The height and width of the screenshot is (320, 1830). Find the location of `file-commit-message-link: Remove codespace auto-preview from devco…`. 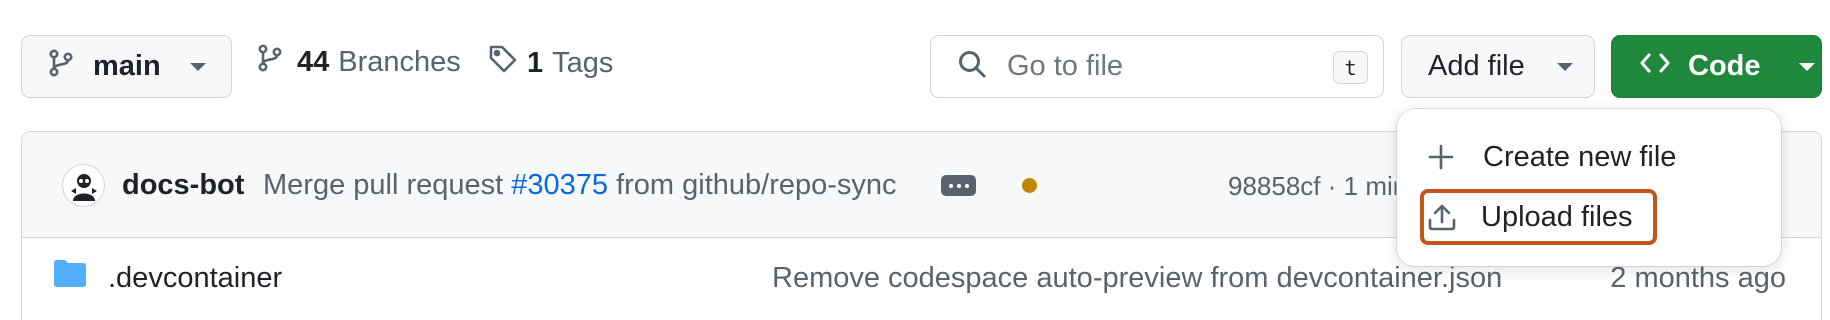

file-commit-message-link: Remove codespace auto-preview from devco… is located at coordinates (1137, 278).